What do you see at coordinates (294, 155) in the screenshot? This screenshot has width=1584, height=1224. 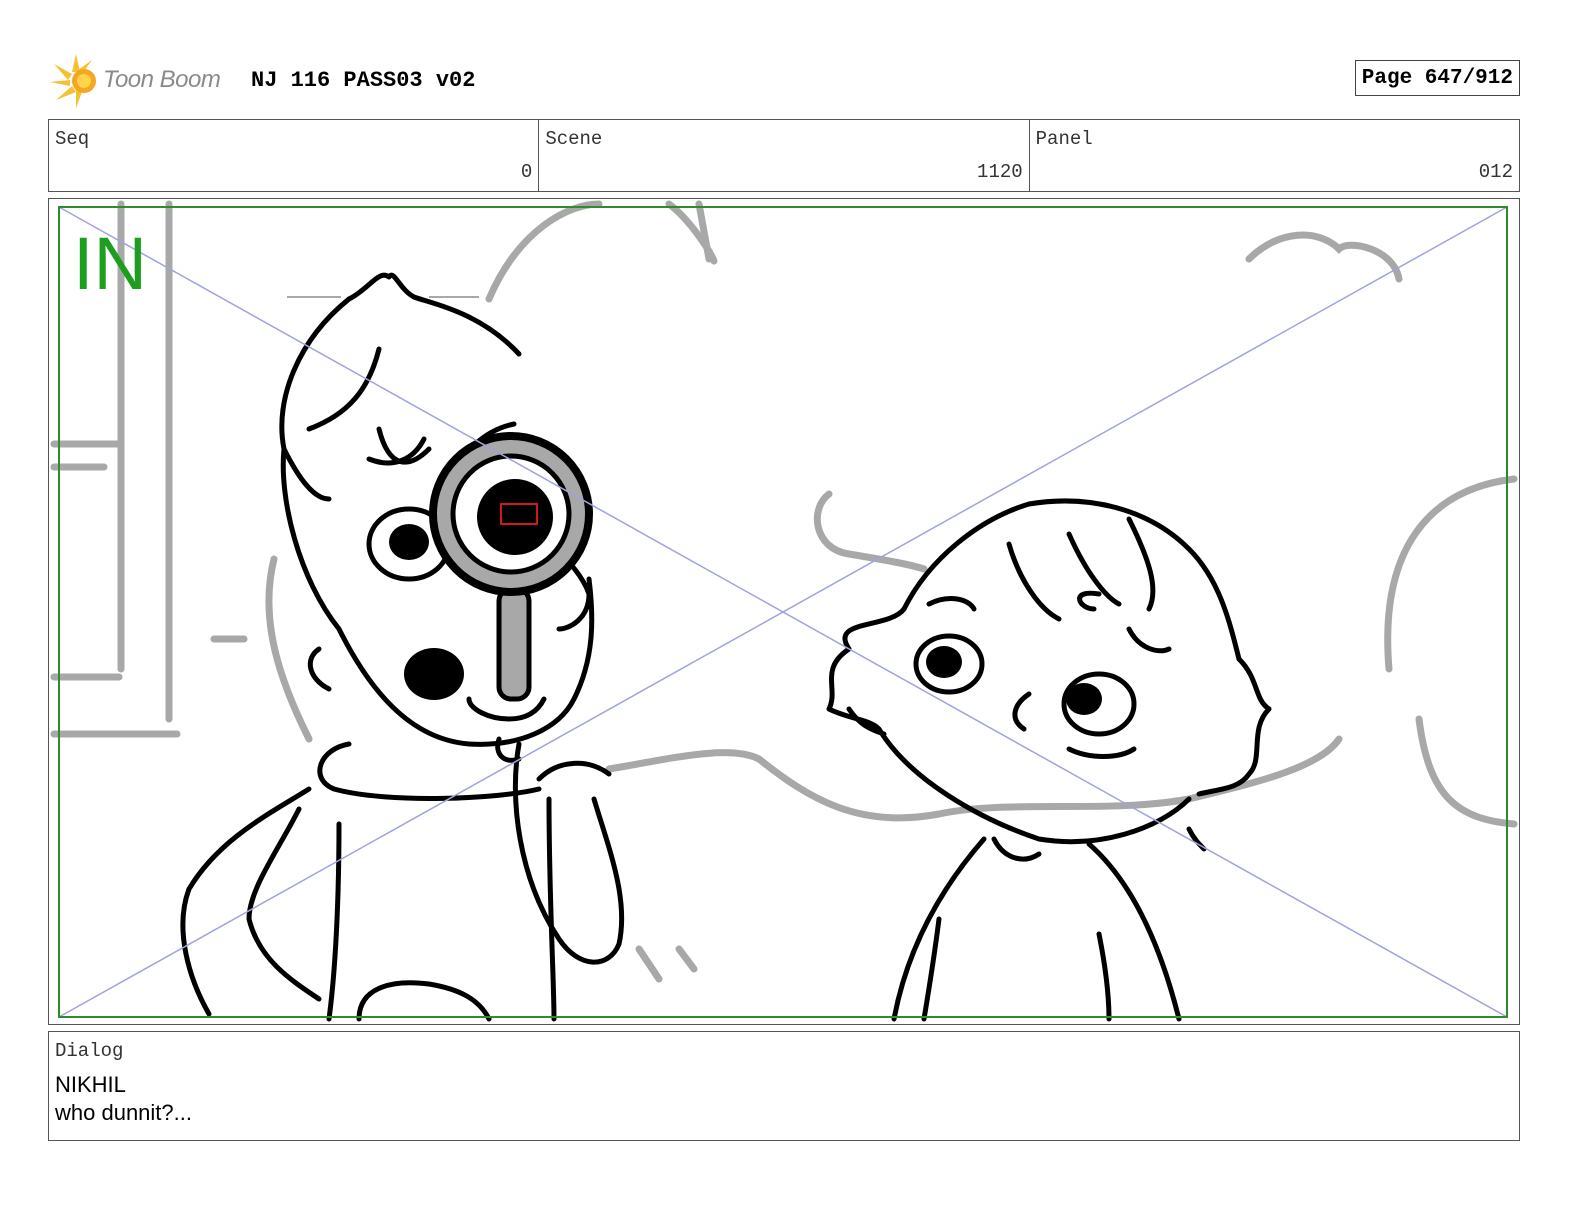 I see `seq-cell: Seq 0` at bounding box center [294, 155].